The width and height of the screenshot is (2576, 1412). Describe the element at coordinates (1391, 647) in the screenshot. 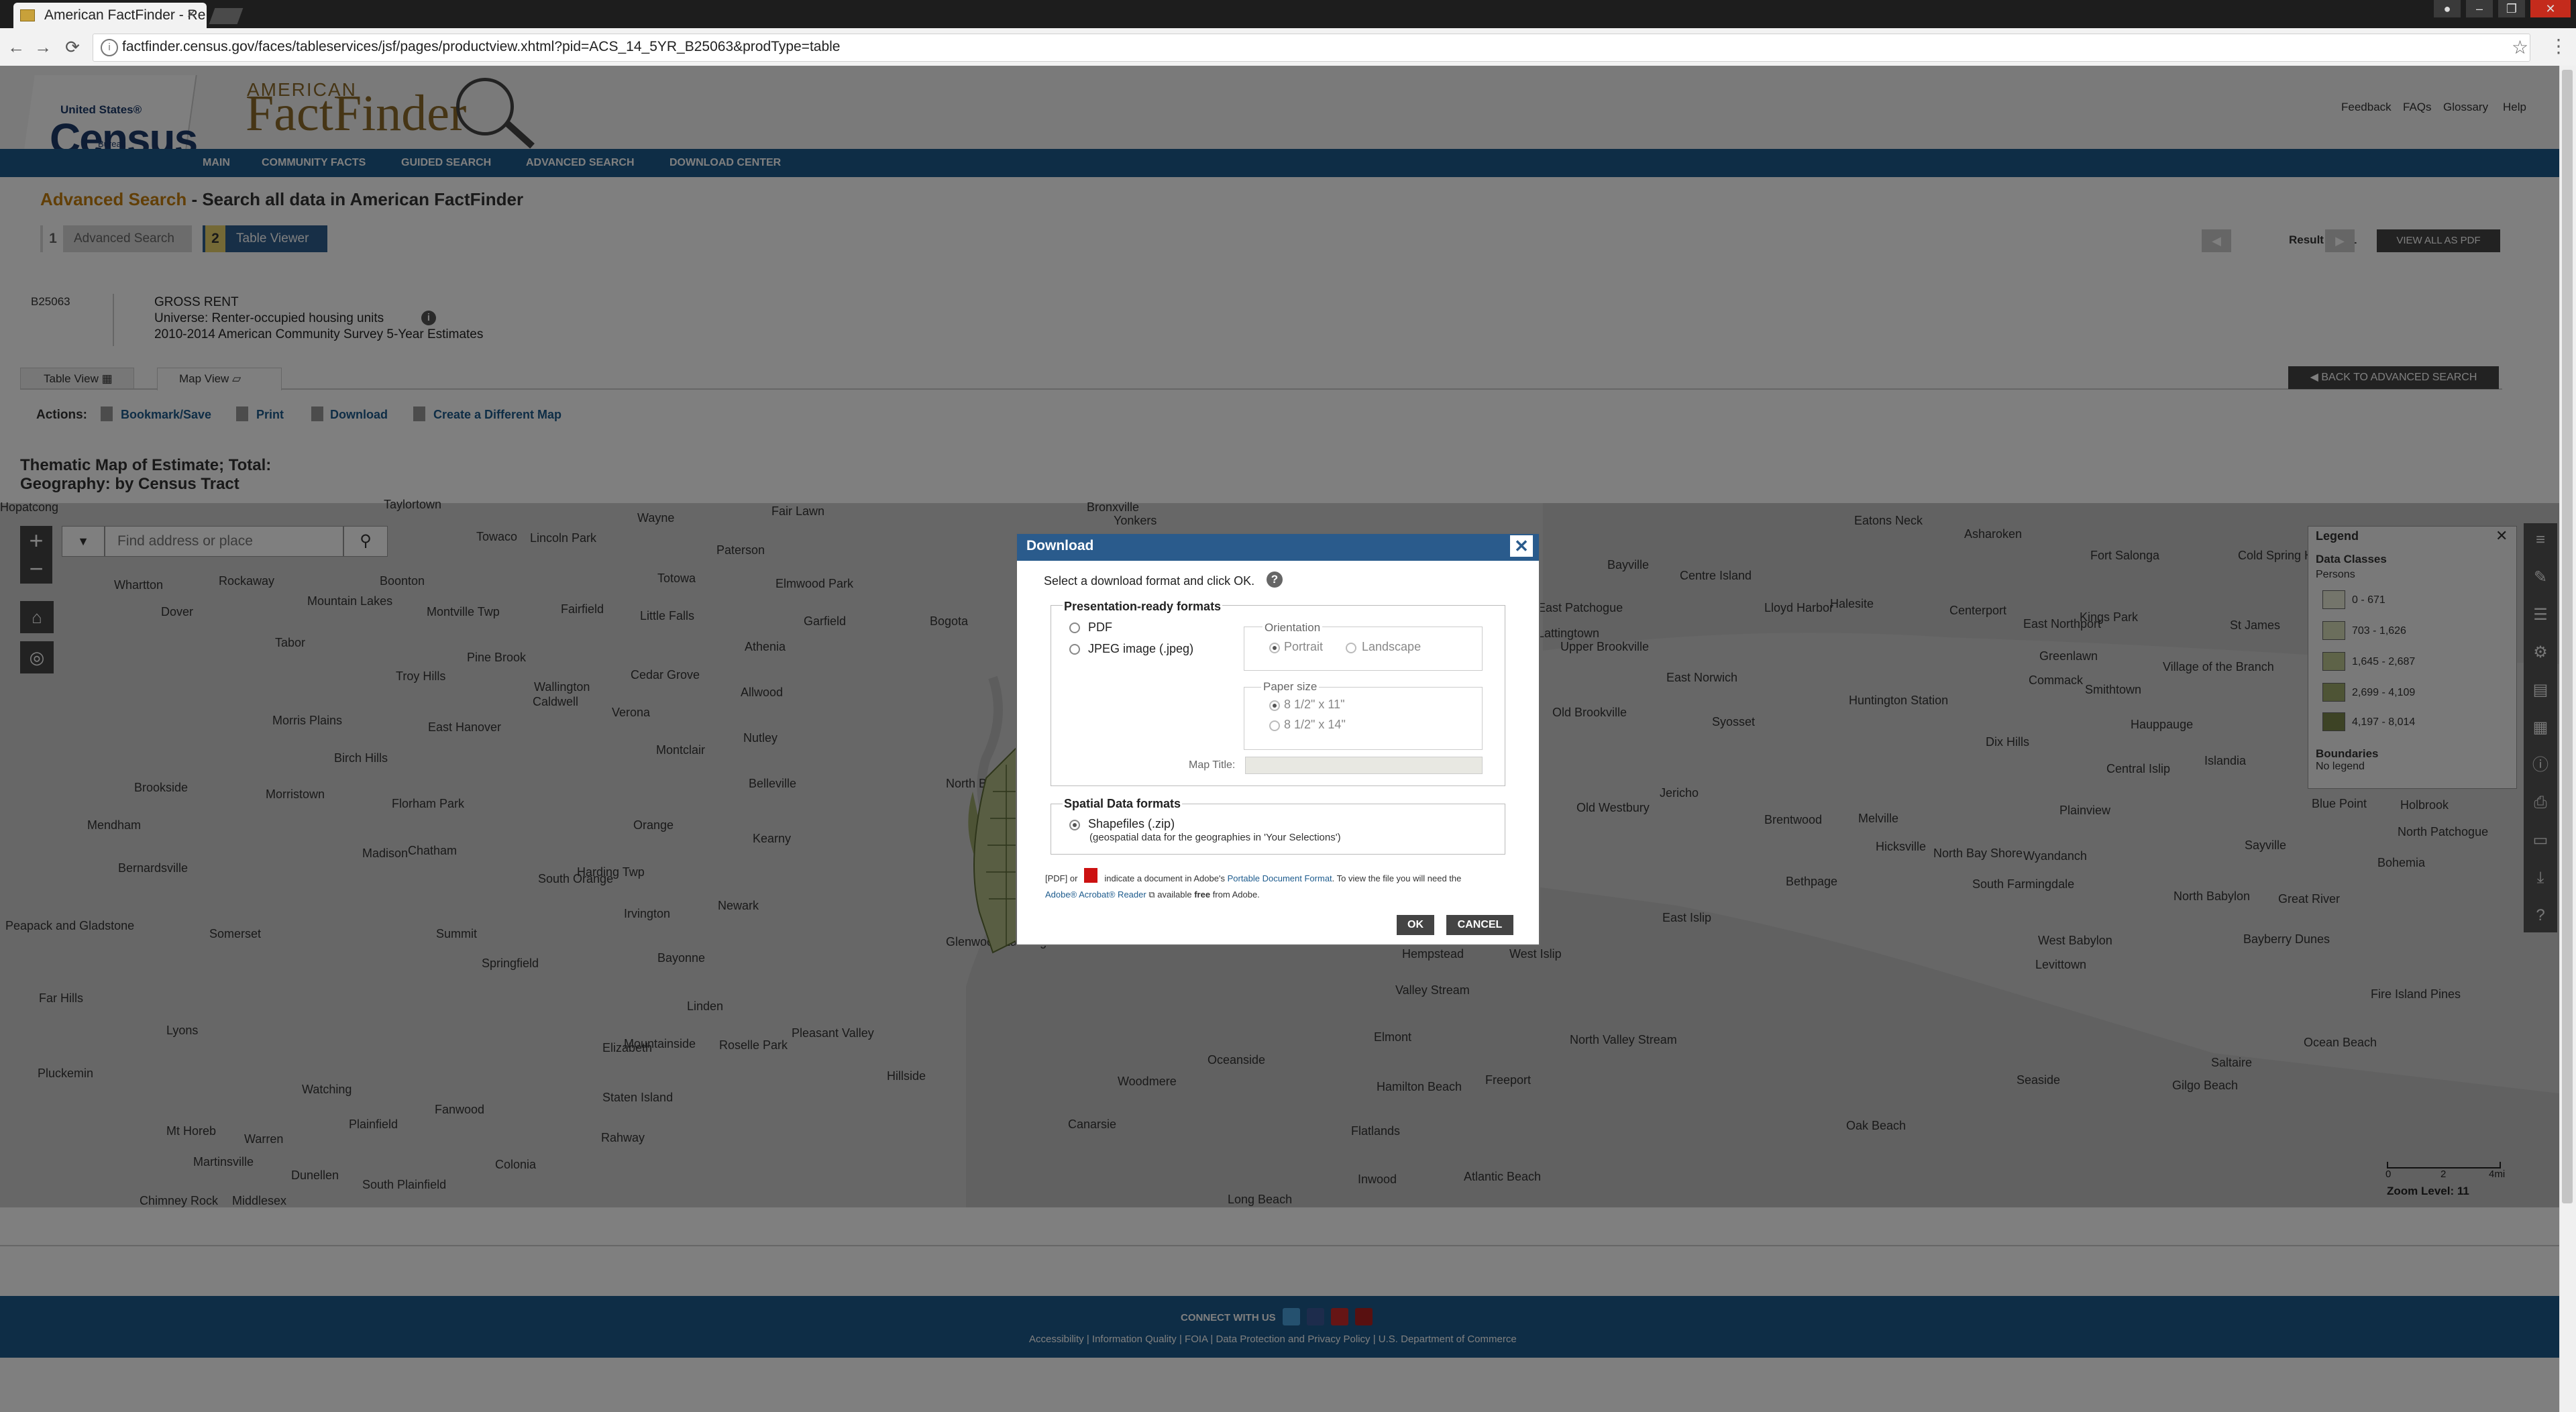

I see `landscape-label: Landscape` at that location.